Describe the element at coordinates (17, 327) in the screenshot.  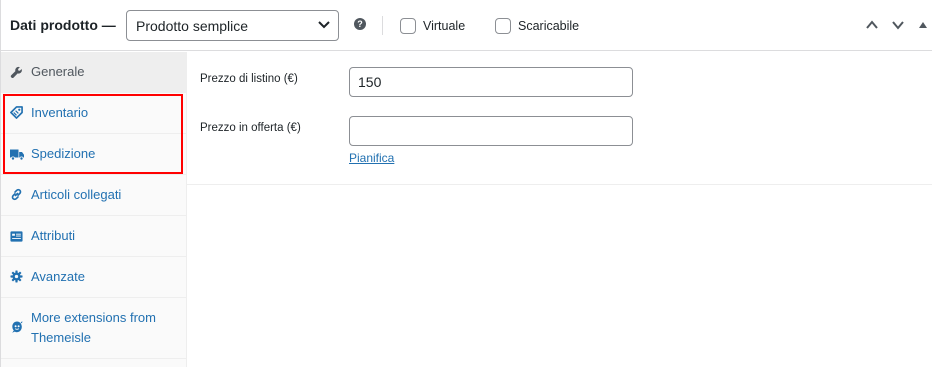
I see `themeisle-icon` at that location.